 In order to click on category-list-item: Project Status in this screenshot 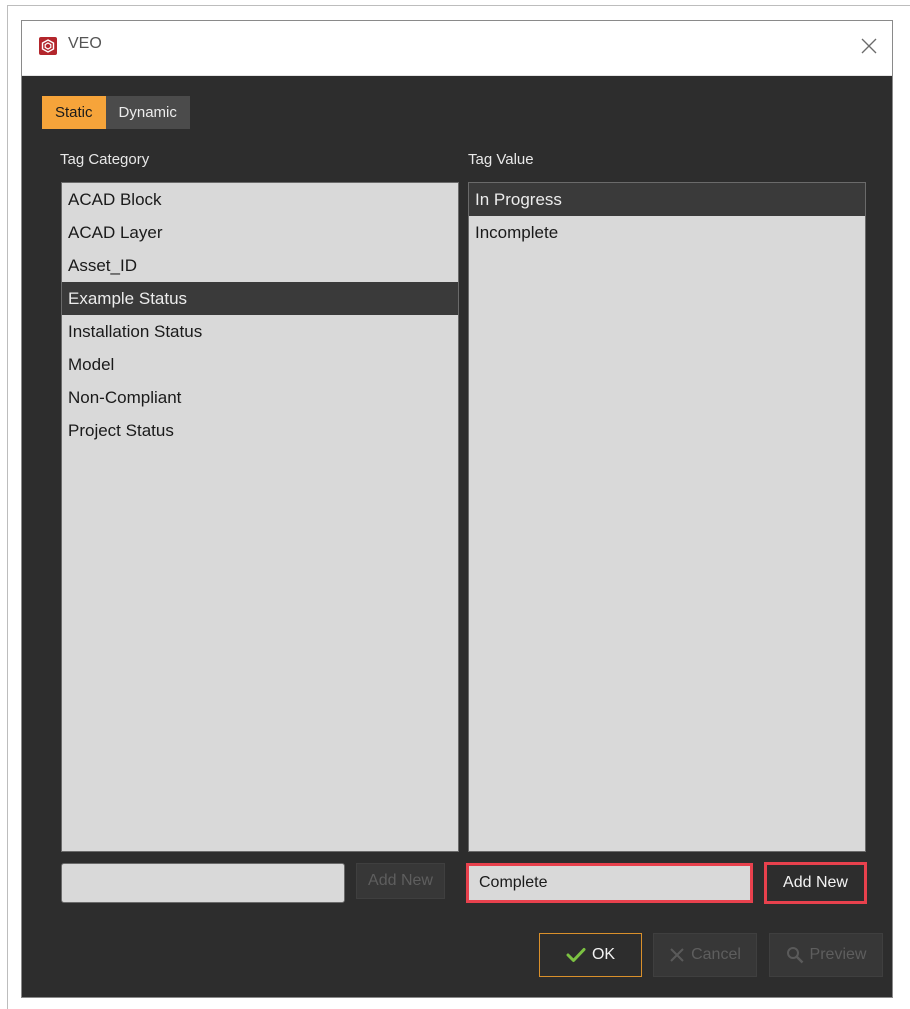, I will do `click(260, 430)`.